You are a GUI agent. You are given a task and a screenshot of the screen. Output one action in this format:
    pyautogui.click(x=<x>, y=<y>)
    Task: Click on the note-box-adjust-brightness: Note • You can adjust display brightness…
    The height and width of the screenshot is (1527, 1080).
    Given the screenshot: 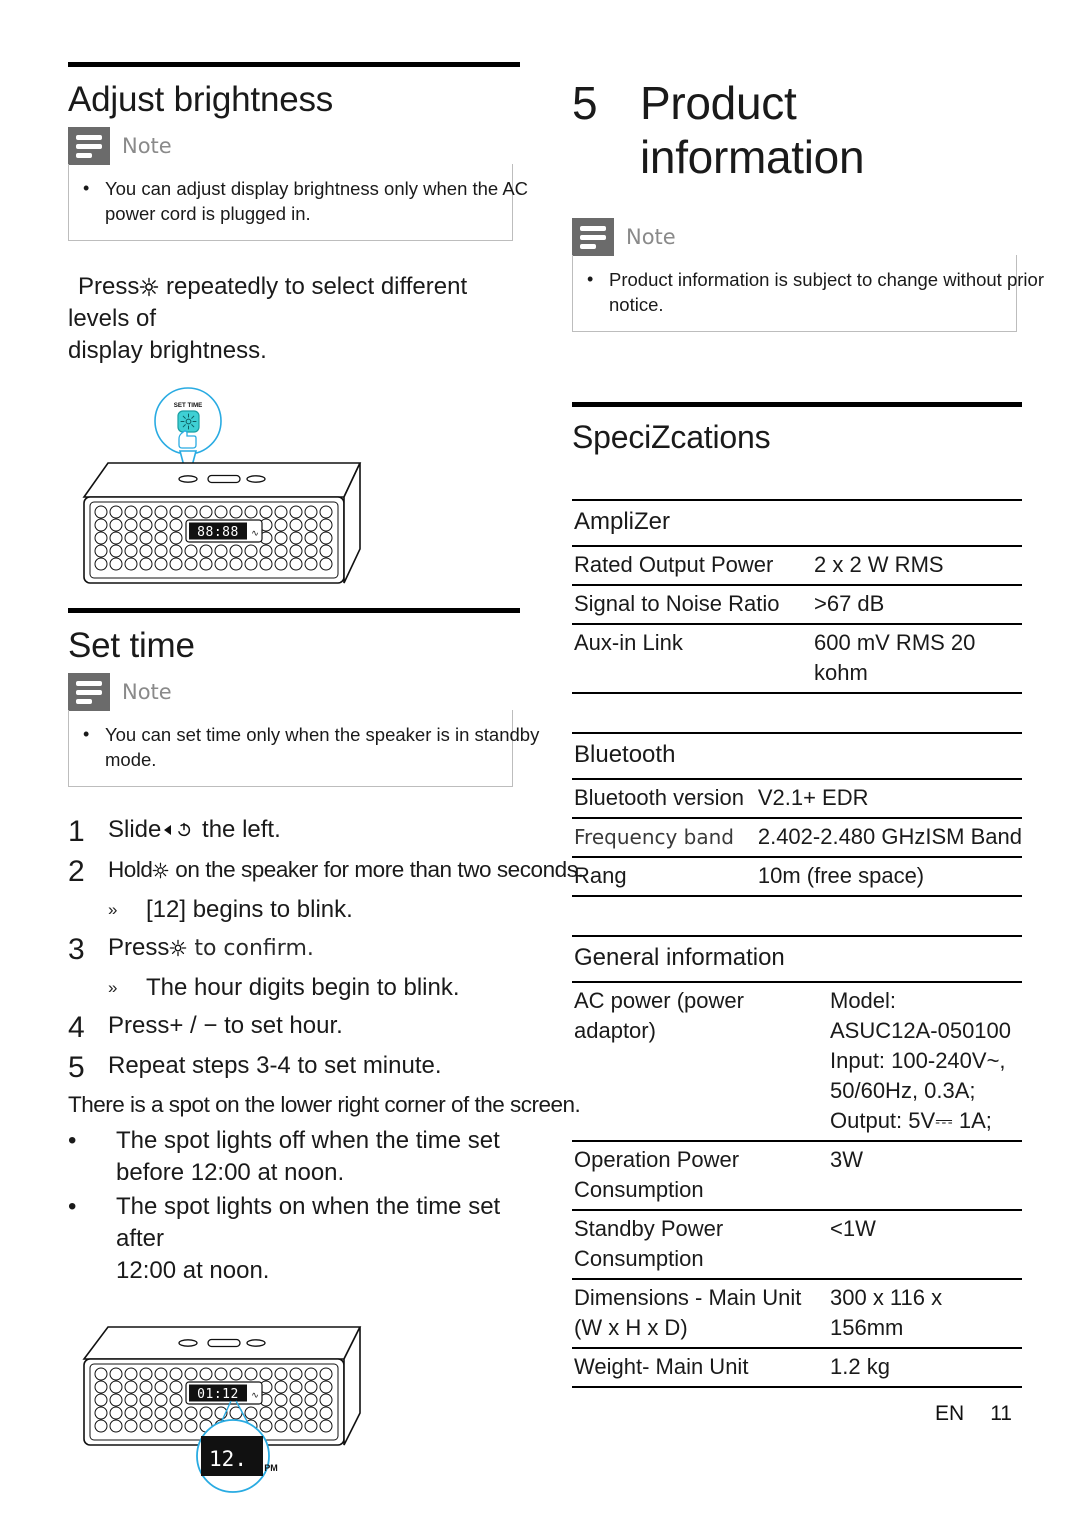 What is the action you would take?
    pyautogui.click(x=298, y=184)
    